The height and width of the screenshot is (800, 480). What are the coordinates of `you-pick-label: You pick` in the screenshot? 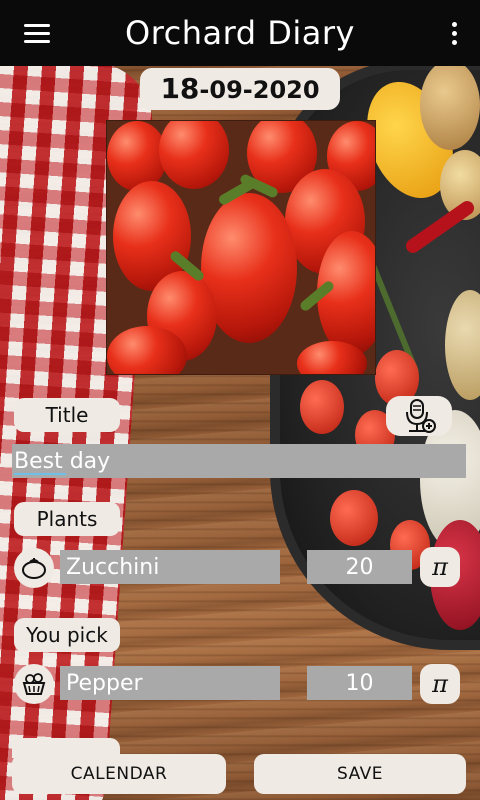 It's located at (67, 635).